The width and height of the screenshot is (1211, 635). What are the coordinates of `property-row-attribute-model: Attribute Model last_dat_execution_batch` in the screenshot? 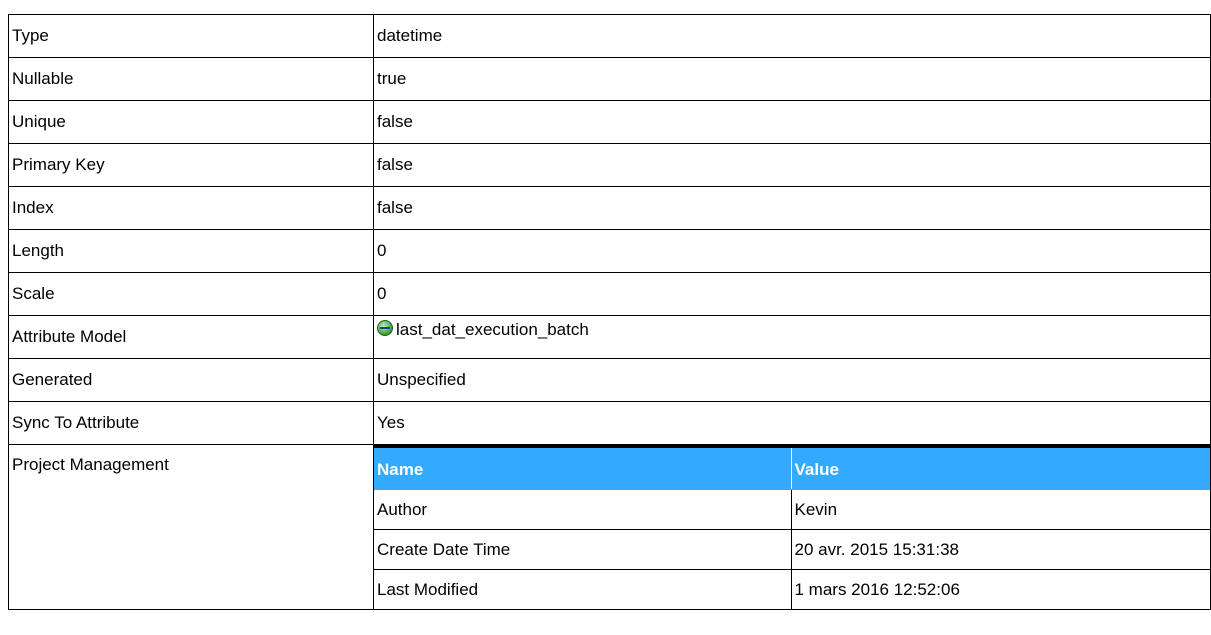 It's located at (609, 337).